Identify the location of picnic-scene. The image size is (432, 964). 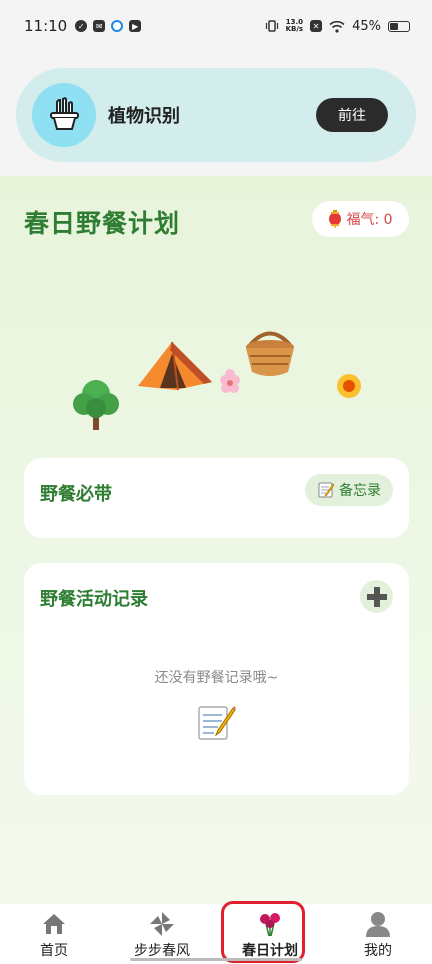
(217, 380).